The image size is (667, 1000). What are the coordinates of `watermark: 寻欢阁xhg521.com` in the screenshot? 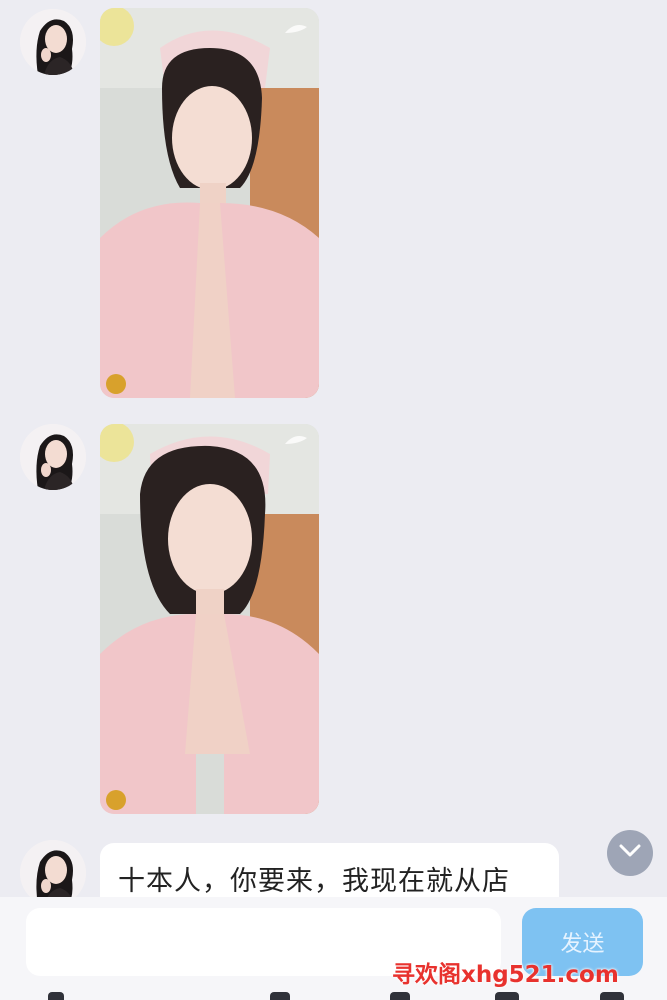 It's located at (505, 975).